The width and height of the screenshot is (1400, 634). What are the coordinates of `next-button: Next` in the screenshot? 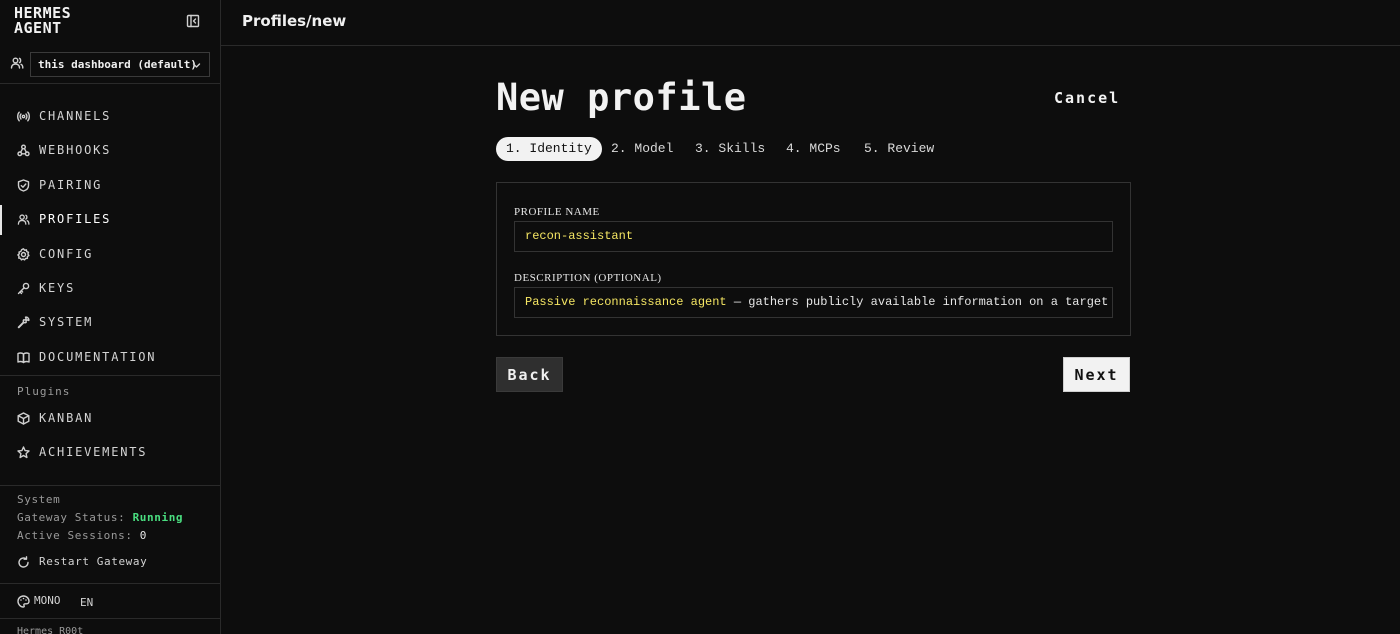 It's located at (1096, 374).